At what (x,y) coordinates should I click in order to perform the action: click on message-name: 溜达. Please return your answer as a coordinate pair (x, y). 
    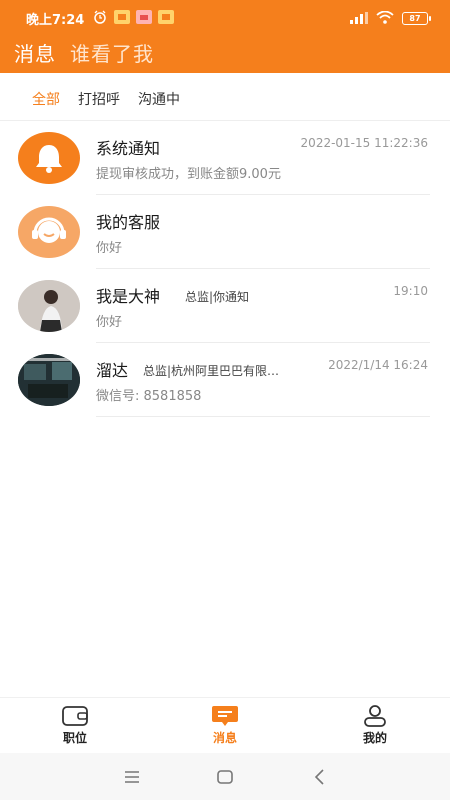
    Looking at the image, I should click on (112, 370).